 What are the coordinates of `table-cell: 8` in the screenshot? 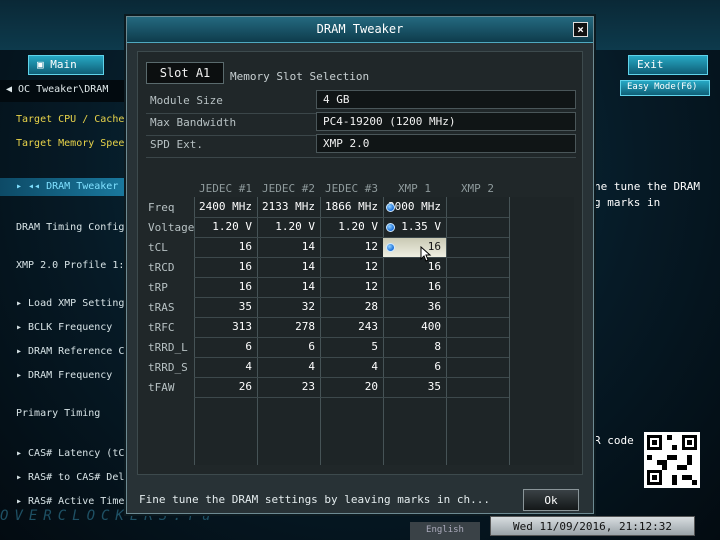 It's located at (414, 348).